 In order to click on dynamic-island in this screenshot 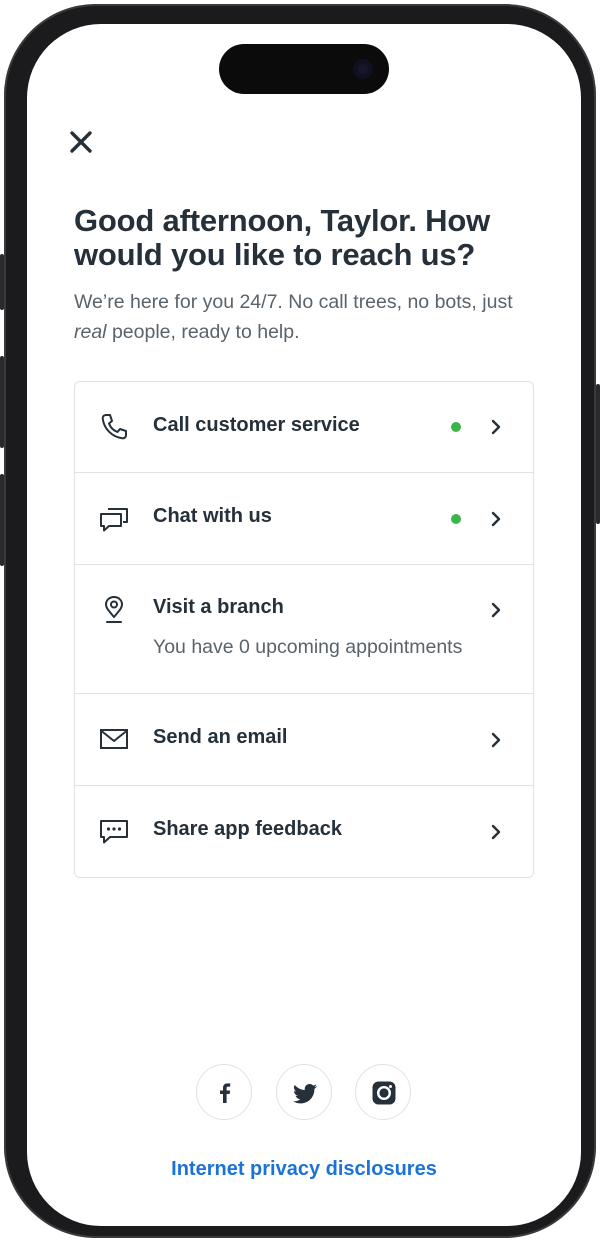, I will do `click(304, 69)`.